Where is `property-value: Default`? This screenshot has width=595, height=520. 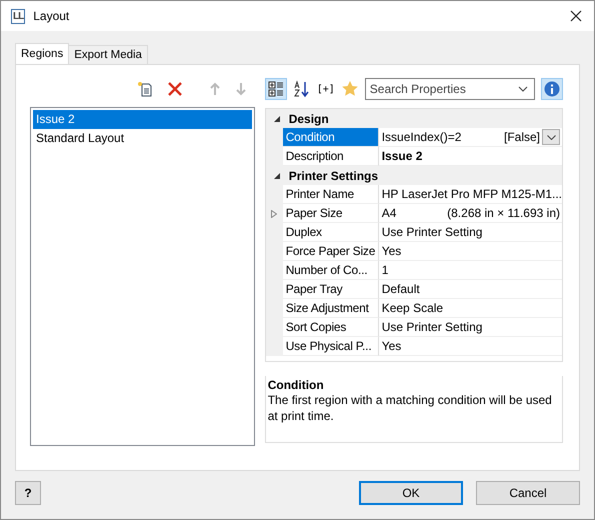
property-value: Default is located at coordinates (401, 289).